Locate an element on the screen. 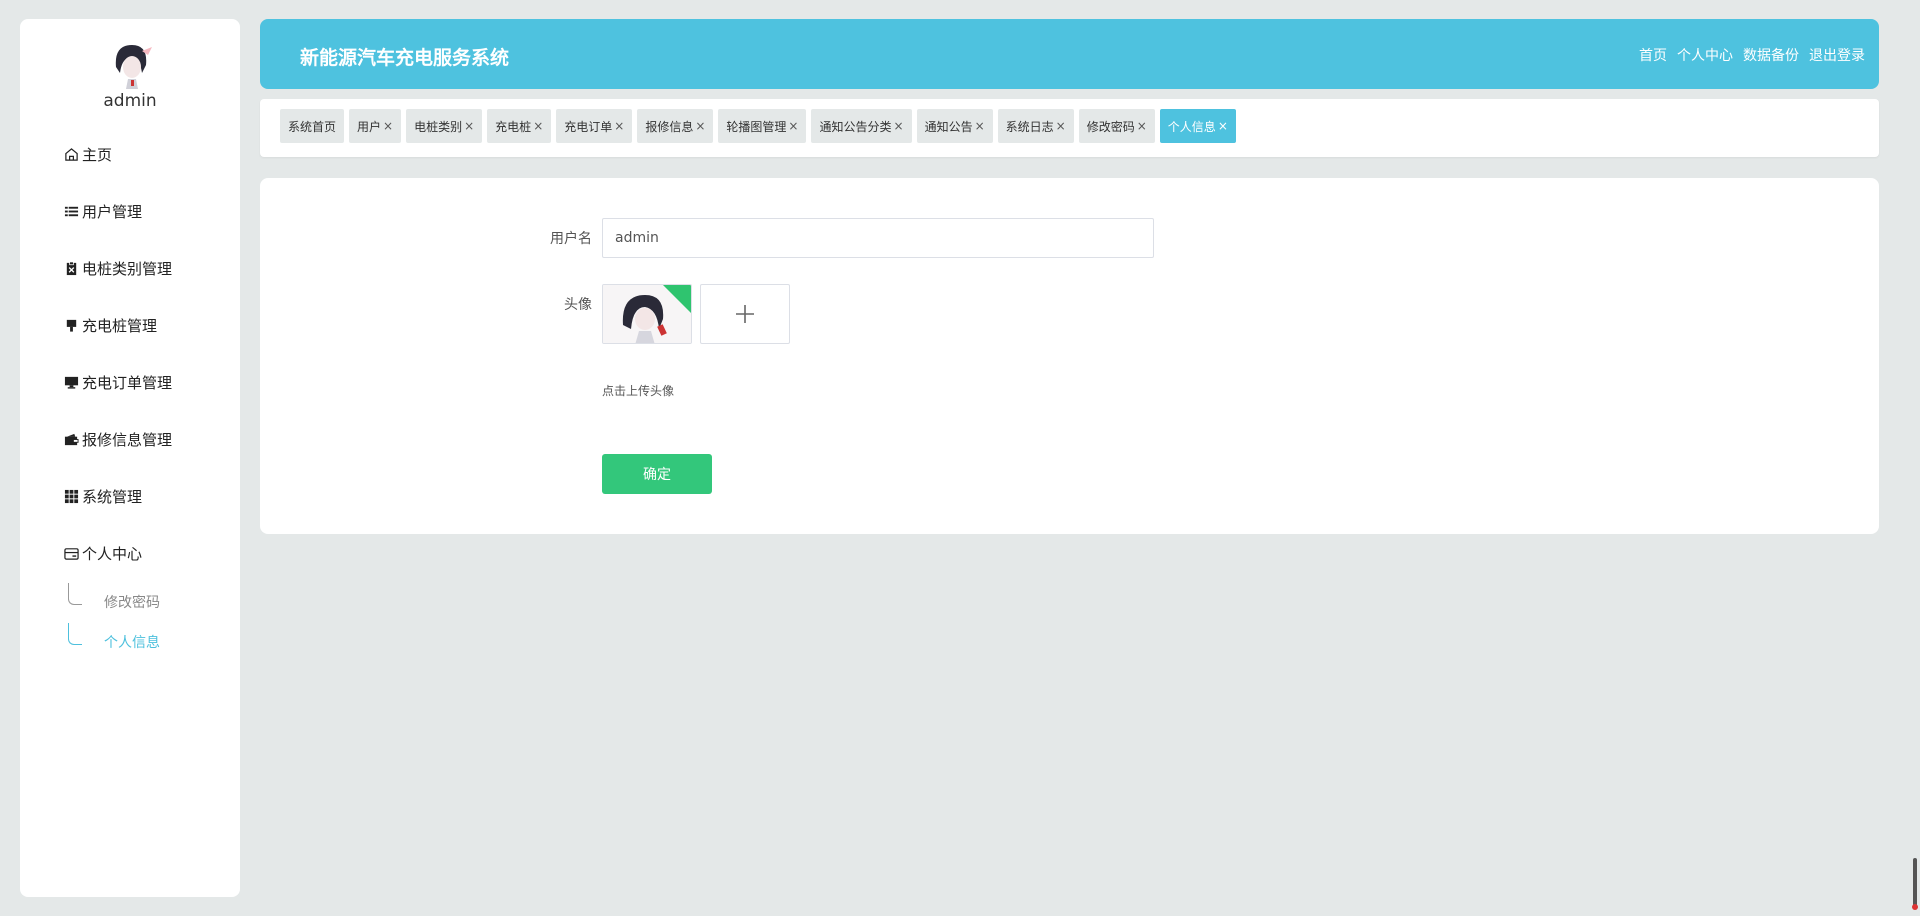  upload-success-badge is located at coordinates (677, 299).